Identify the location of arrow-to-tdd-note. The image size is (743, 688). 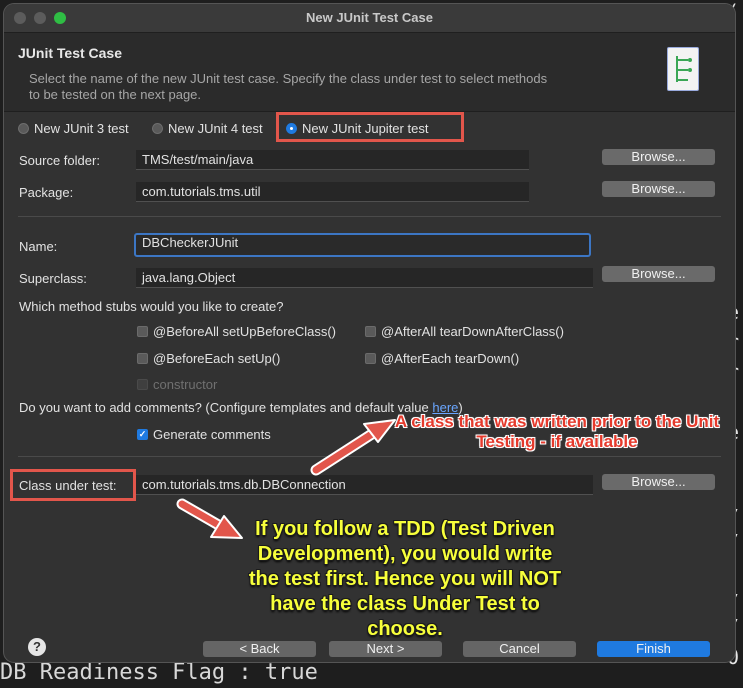
(209, 518).